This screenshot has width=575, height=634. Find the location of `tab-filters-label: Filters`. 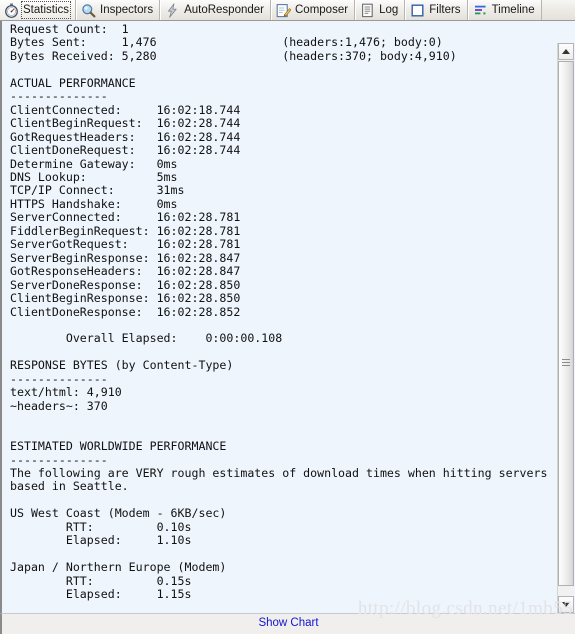

tab-filters-label: Filters is located at coordinates (445, 10).